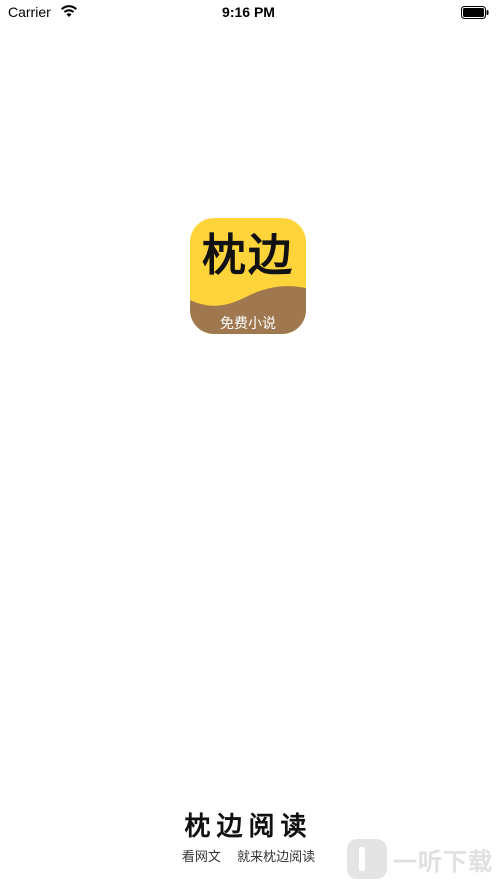  I want to click on status-time: 9:16 PM, so click(248, 12).